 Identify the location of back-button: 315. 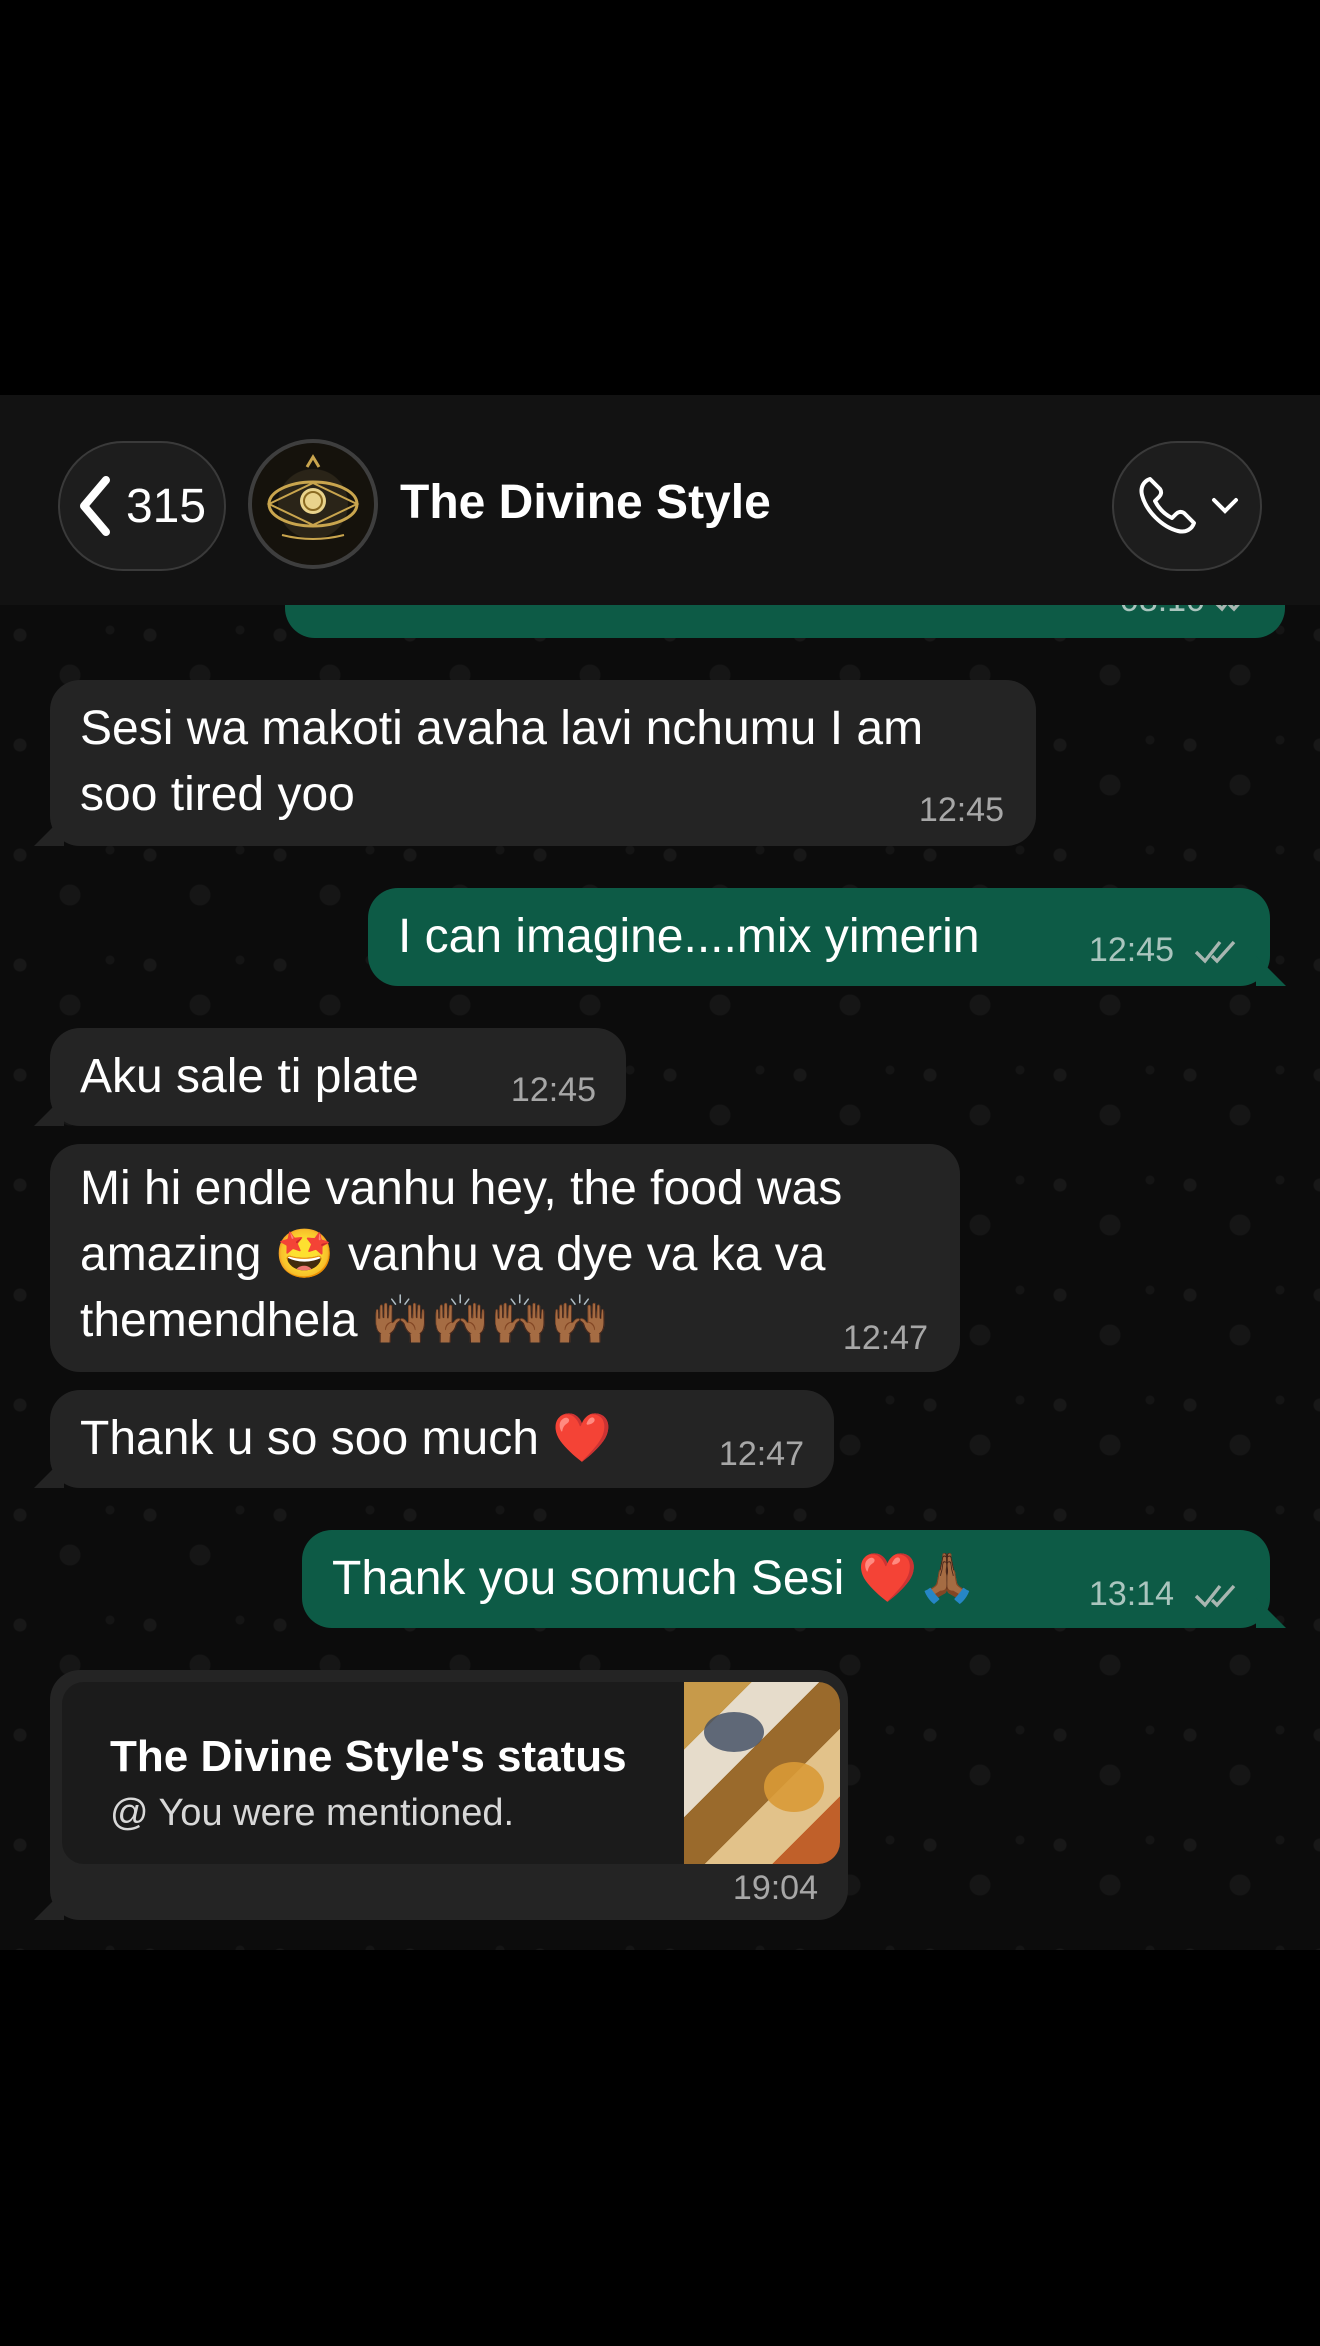
(142, 506).